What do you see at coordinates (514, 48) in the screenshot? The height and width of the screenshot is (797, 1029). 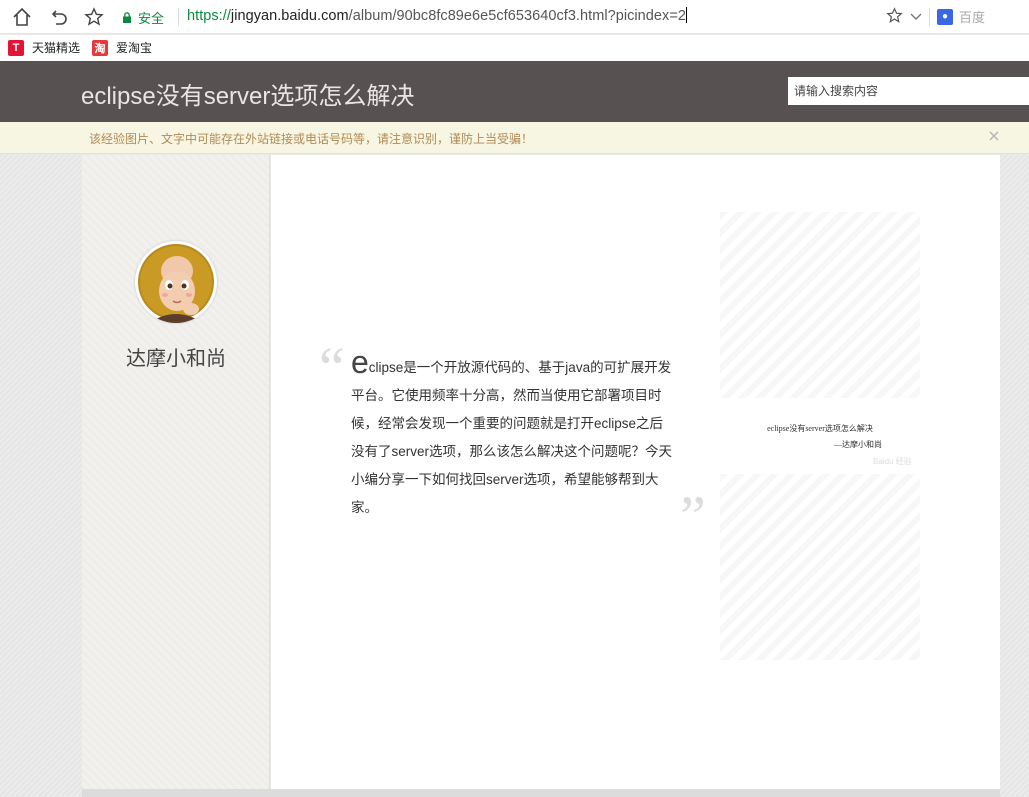 I see `bookmarks-bar: T 天猫精选 淘 爱淘宝` at bounding box center [514, 48].